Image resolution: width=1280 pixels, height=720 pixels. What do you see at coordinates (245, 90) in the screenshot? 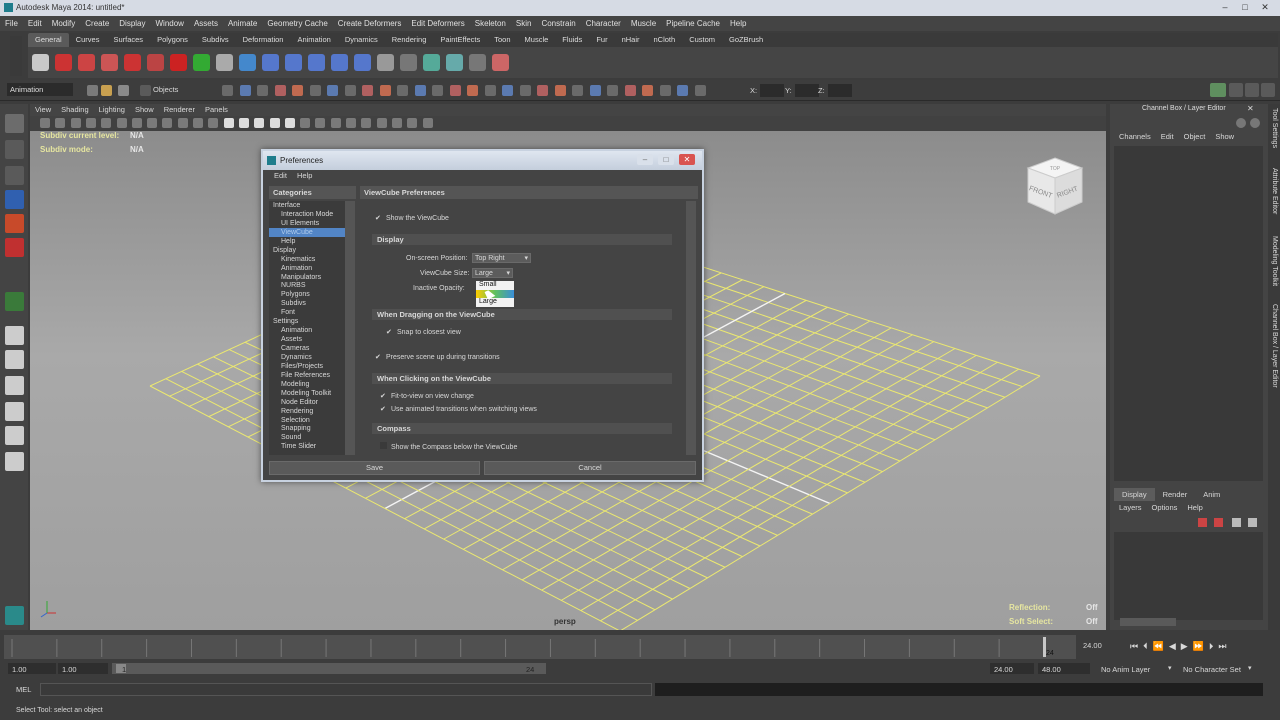
I see `object-select-icon` at bounding box center [245, 90].